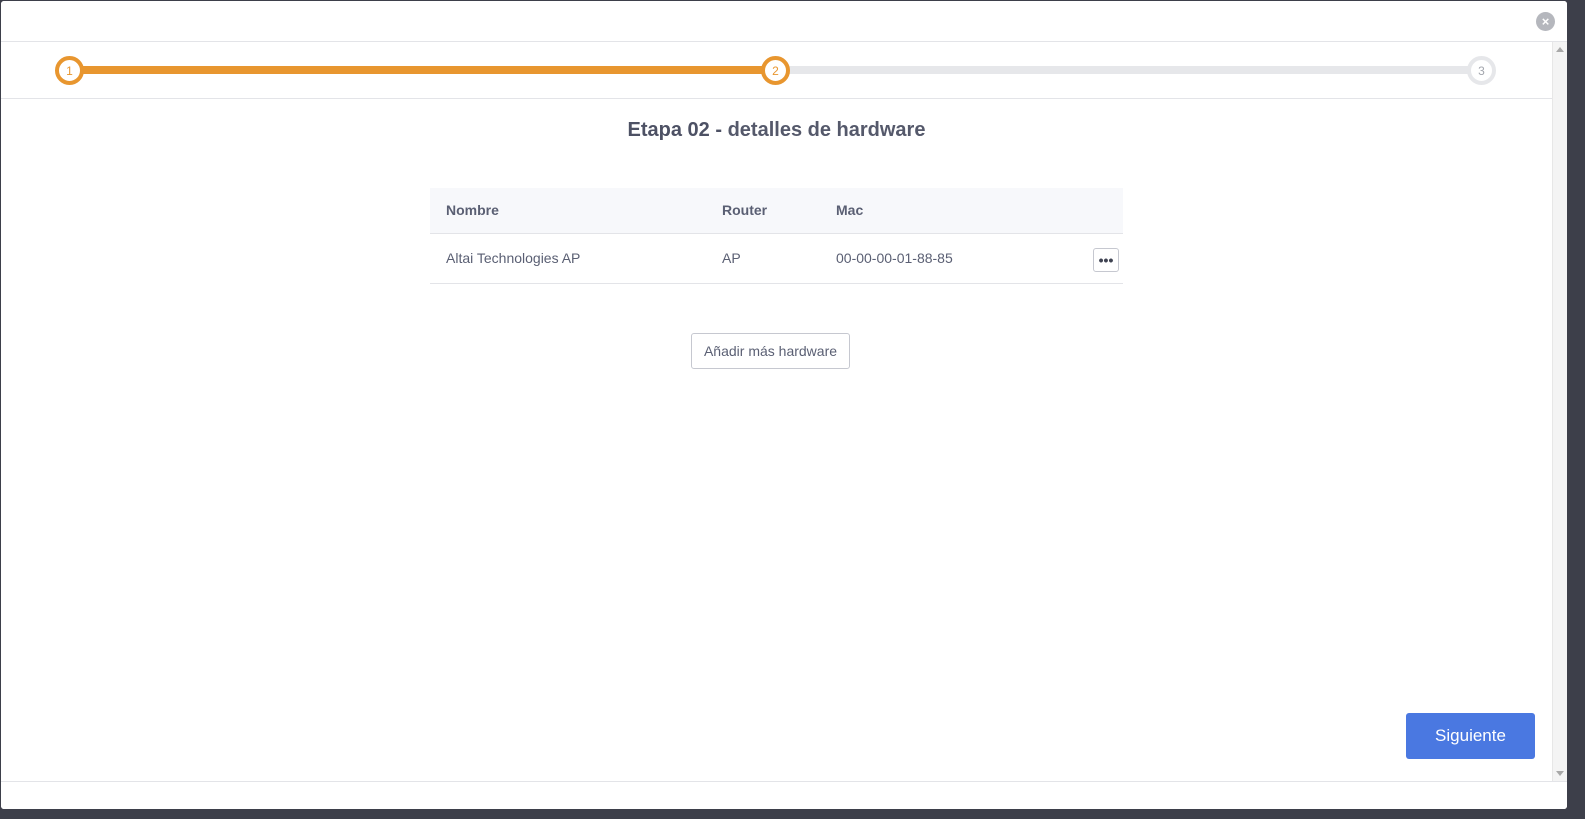 The image size is (1585, 819). What do you see at coordinates (423, 70) in the screenshot?
I see `progress-track-completed` at bounding box center [423, 70].